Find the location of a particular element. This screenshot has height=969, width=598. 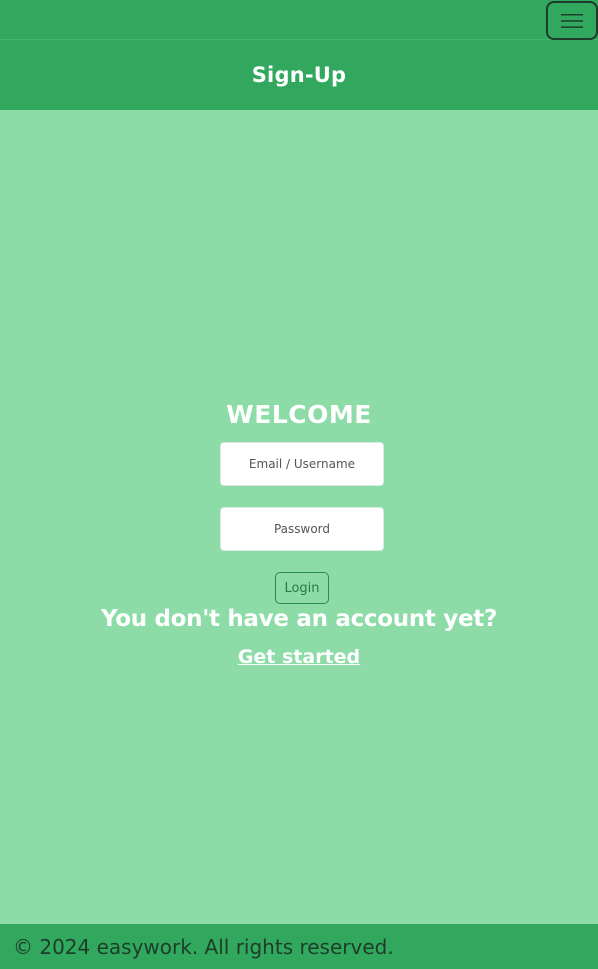

login-button: Login is located at coordinates (302, 588).